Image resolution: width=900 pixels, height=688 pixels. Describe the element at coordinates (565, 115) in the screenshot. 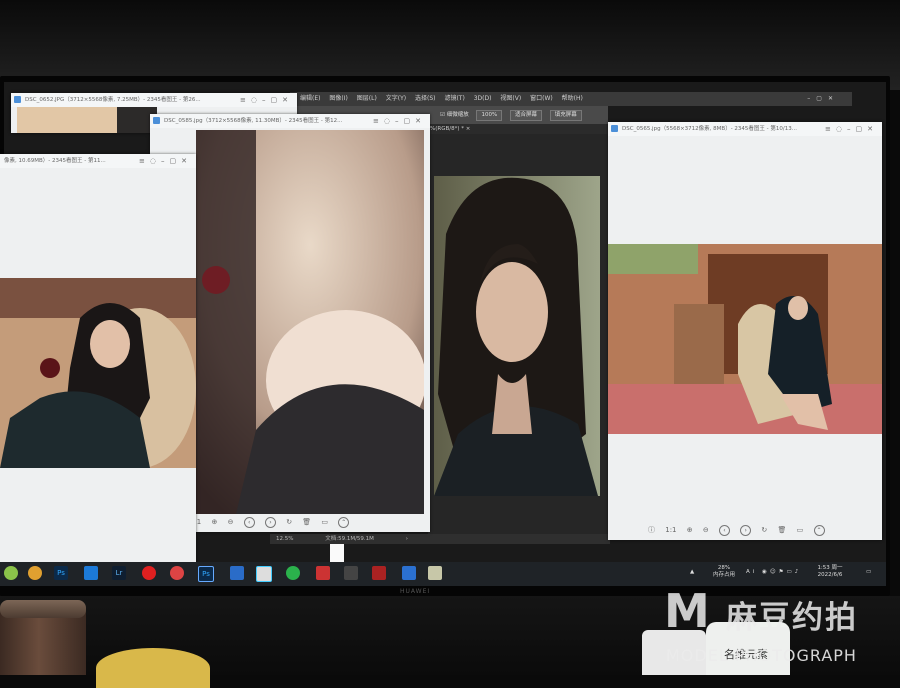

I see `fill-screen-button: 填充屏幕` at that location.